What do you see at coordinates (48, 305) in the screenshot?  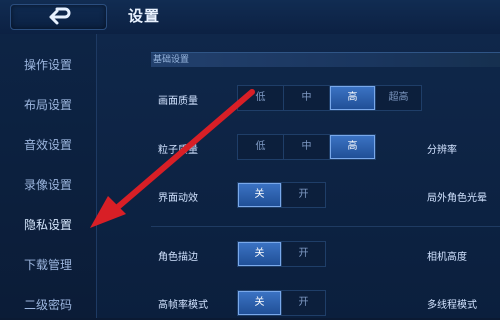 I see `sidebar-item-secondary-password: 二级密码` at bounding box center [48, 305].